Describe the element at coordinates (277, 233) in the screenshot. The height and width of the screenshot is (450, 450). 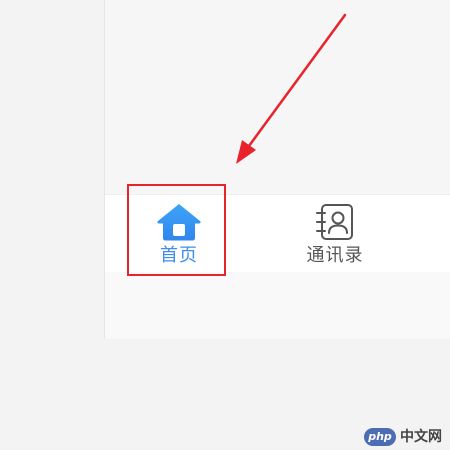
I see `bottom-tab-bar: 首页 通讯录` at that location.